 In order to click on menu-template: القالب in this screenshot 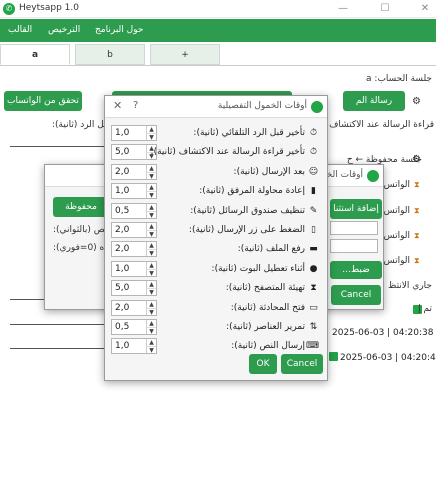, I will do `click(20, 30)`.